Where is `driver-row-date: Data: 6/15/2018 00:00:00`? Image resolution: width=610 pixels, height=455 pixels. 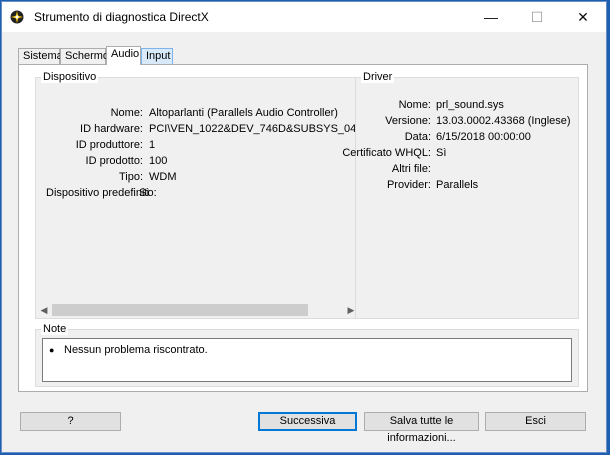
driver-row-date: Data: 6/15/2018 00:00:00 is located at coordinates (467, 137).